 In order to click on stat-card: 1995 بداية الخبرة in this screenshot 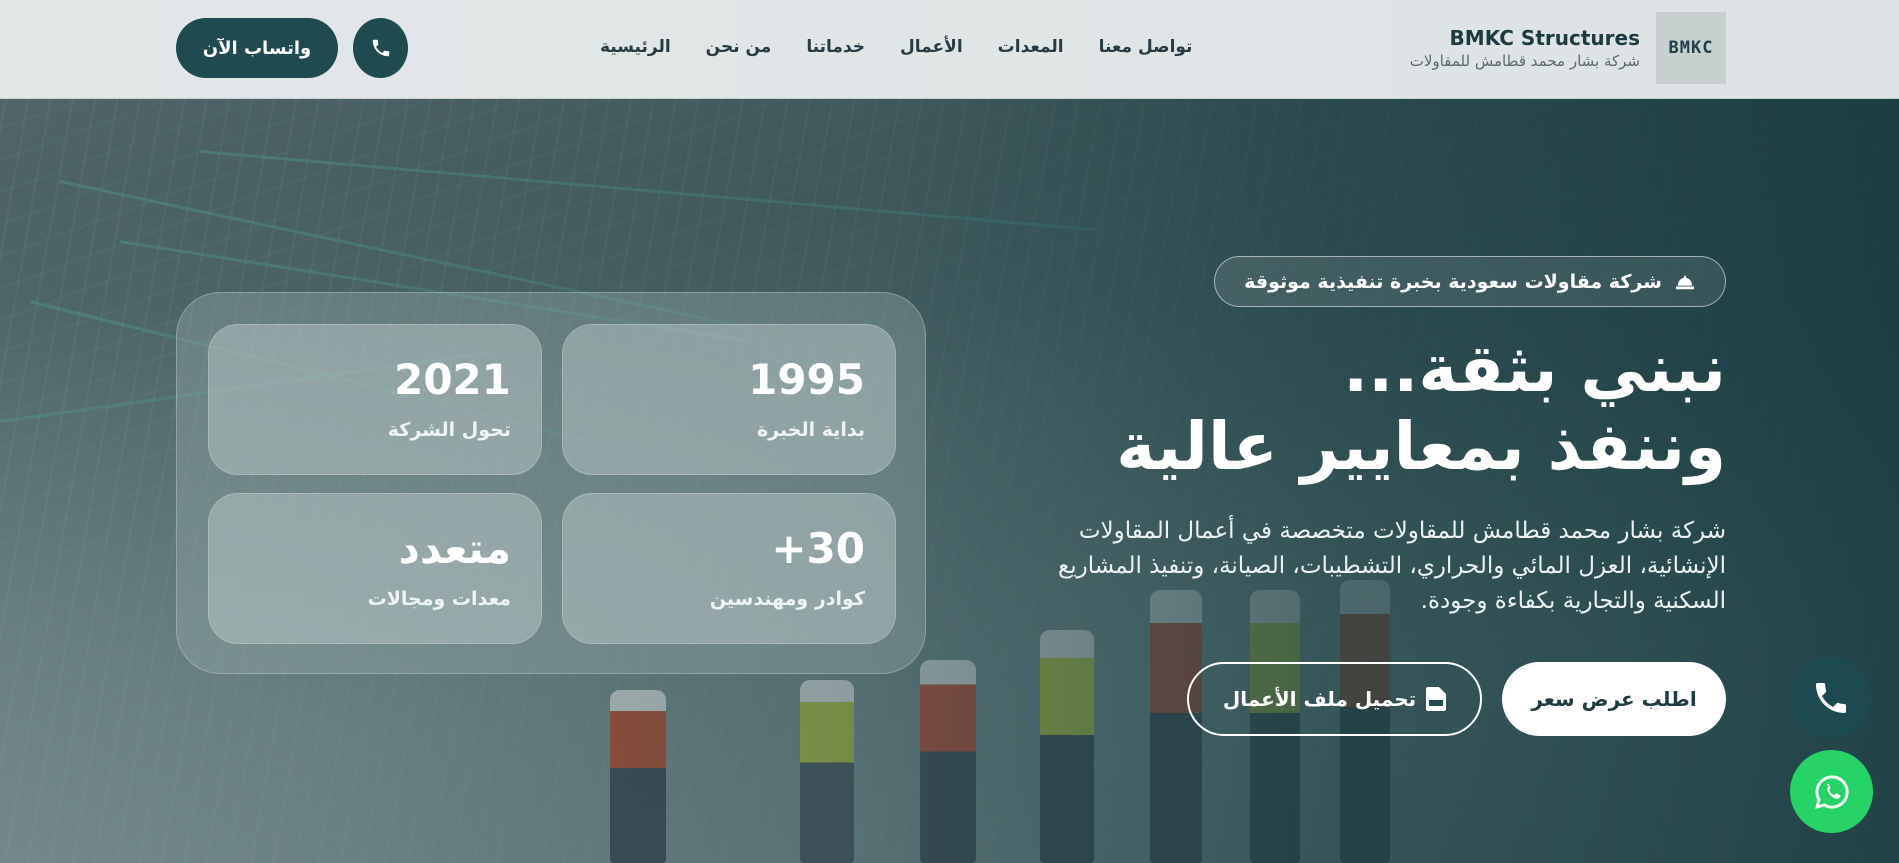, I will do `click(729, 399)`.